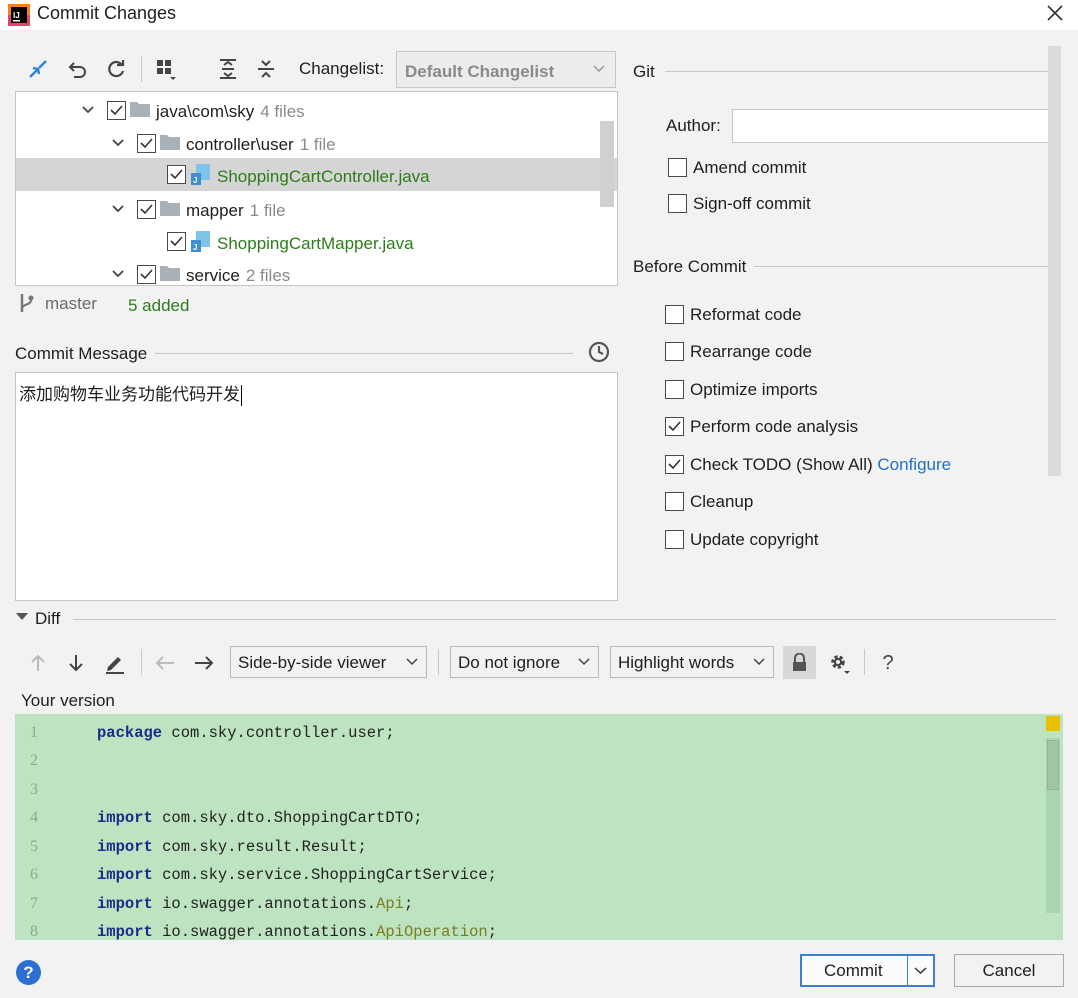  Describe the element at coordinates (34, 931) in the screenshot. I see `line-number: 8` at that location.